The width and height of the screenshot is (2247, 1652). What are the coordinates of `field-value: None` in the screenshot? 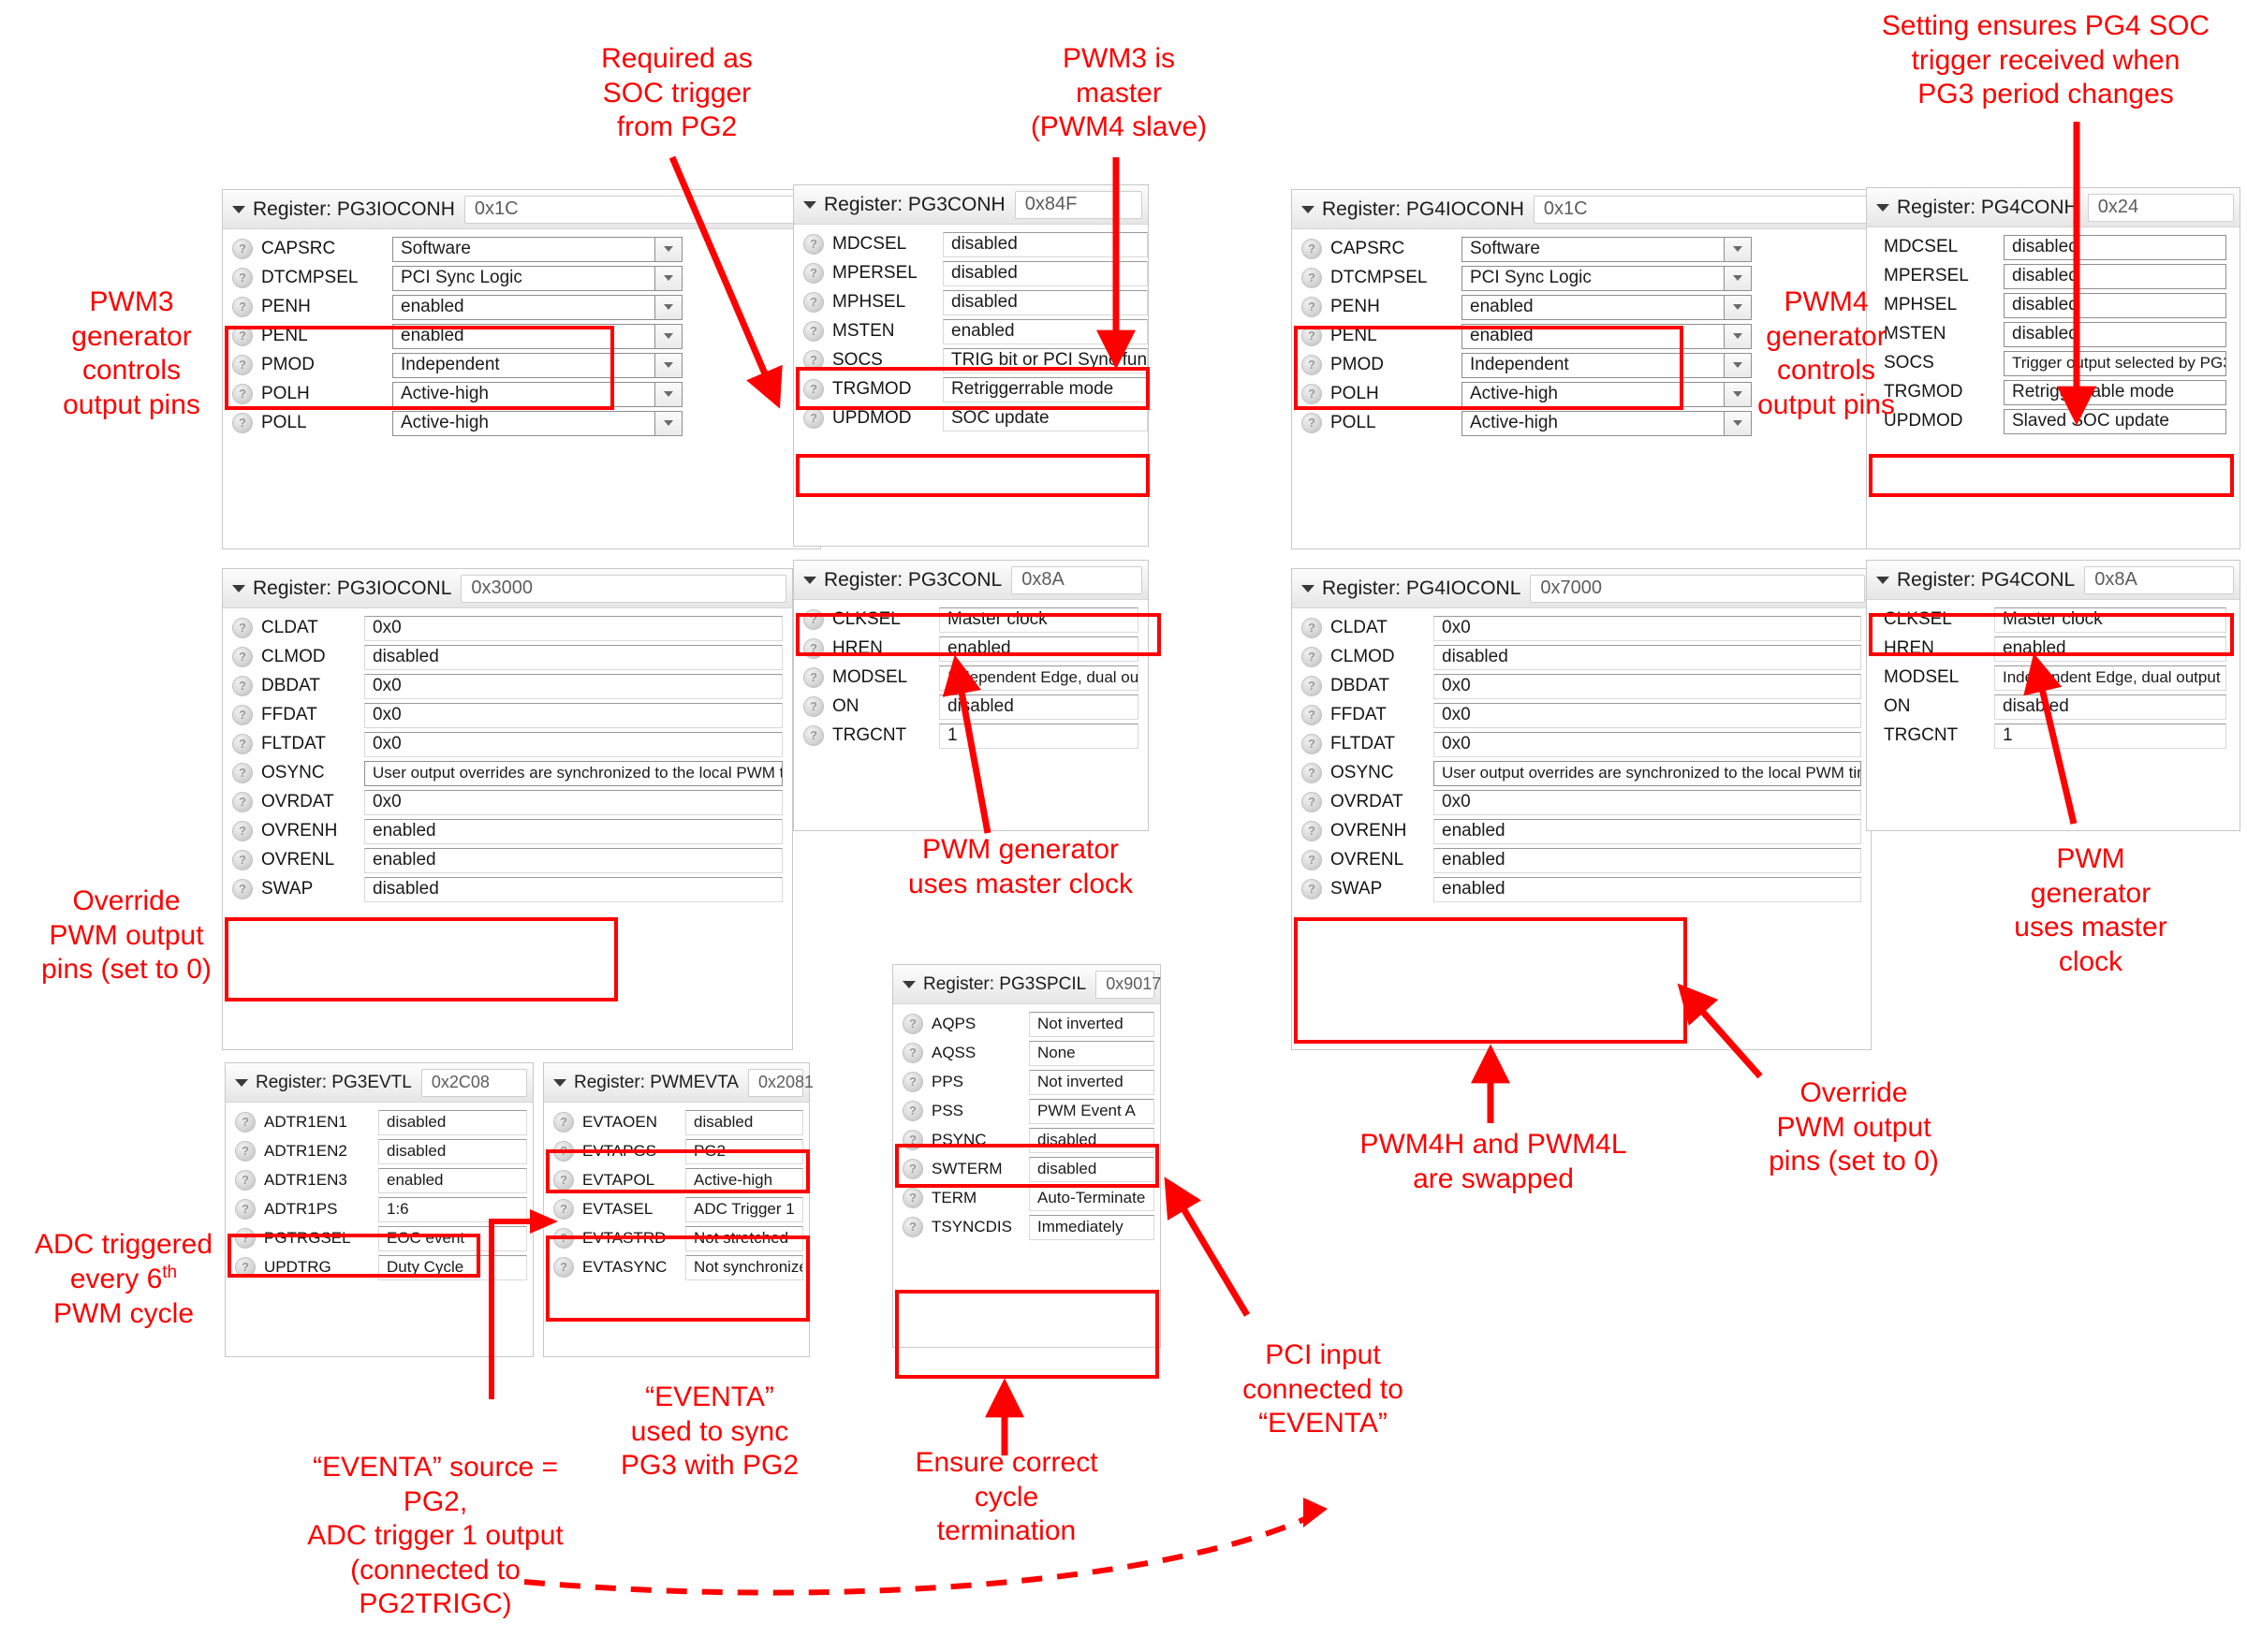 It's located at (1091, 1053).